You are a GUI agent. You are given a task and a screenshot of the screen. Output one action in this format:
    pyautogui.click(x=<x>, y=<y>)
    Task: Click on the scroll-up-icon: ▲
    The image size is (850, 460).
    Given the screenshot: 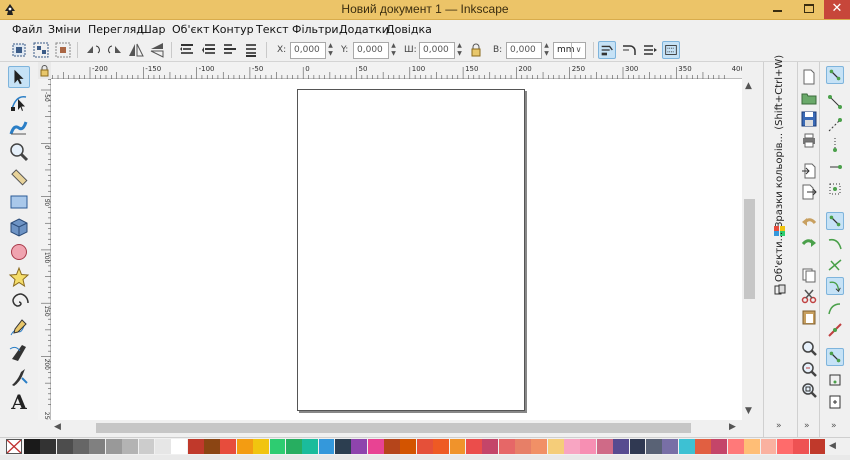 What is the action you would take?
    pyautogui.click(x=748, y=86)
    